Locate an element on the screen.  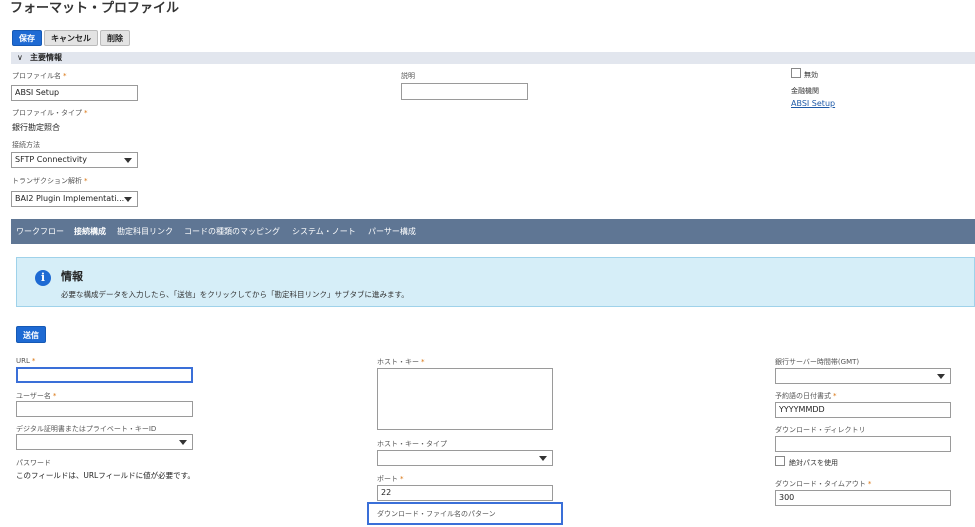
submit-button: 送信 is located at coordinates (31, 334).